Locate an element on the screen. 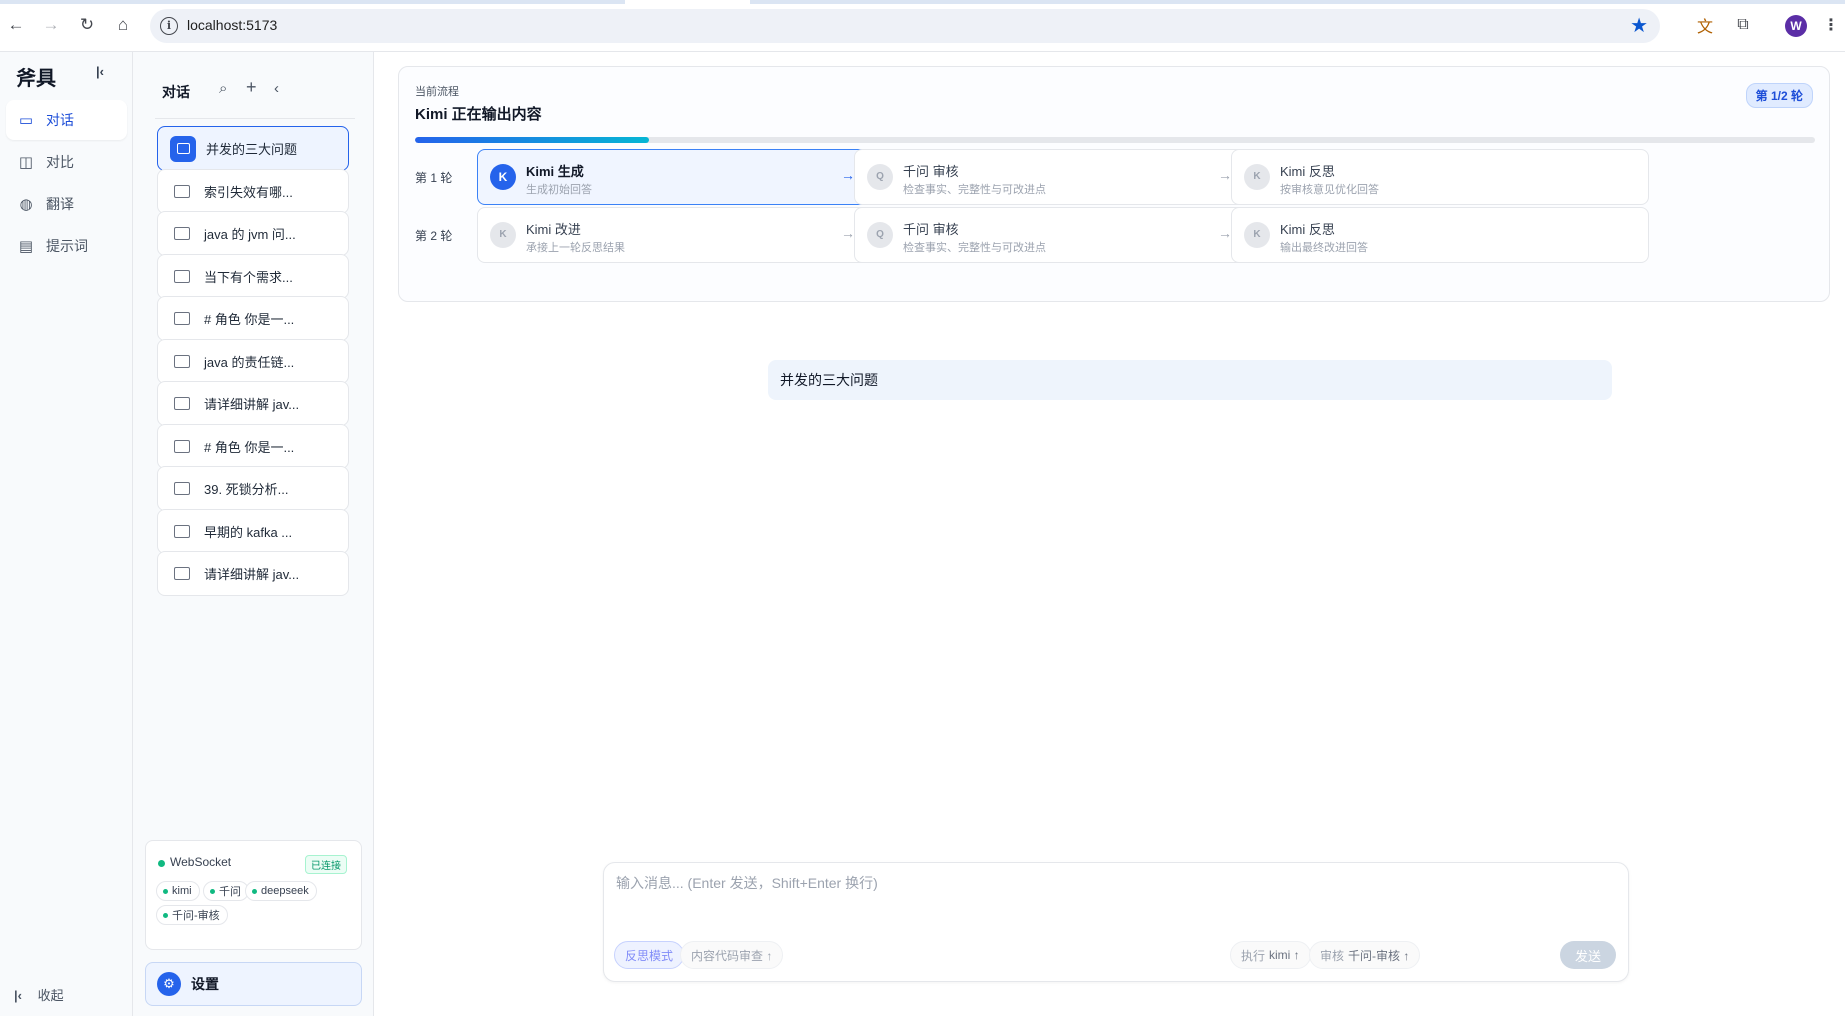  flow-step: K Kimi 反思输出最终改进回答 is located at coordinates (1440, 235).